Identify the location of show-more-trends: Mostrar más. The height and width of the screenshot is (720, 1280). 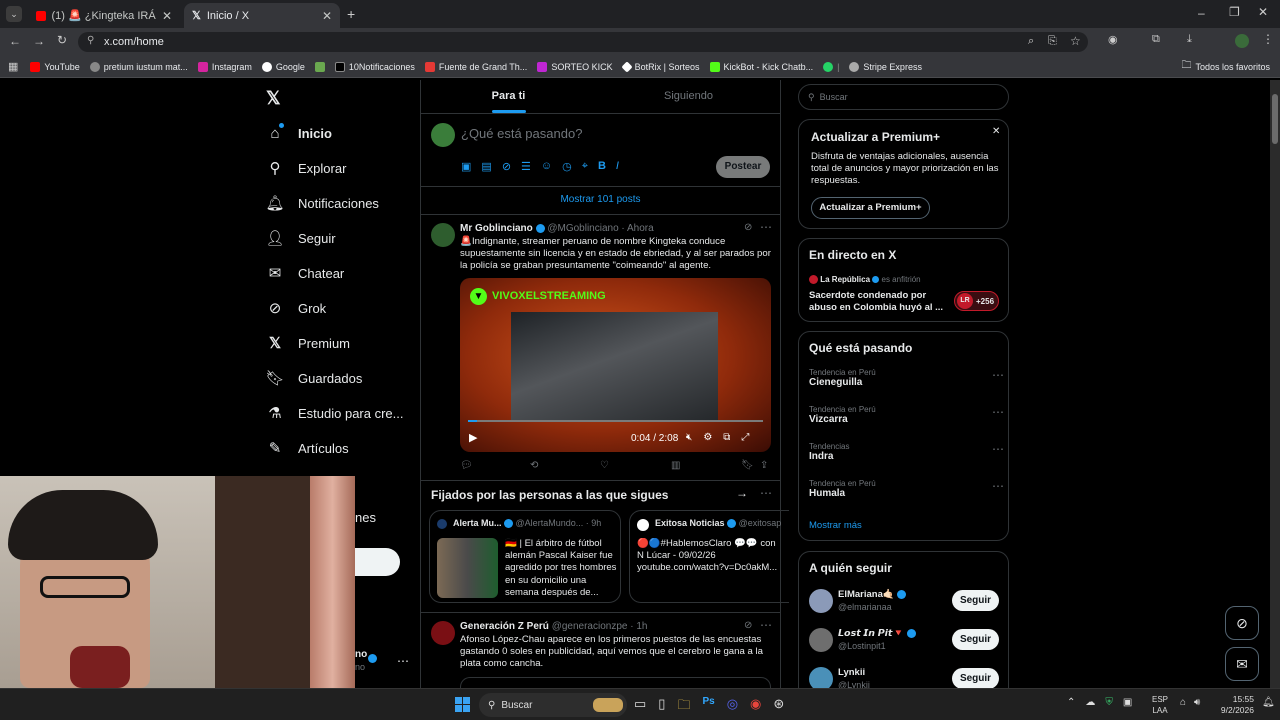
(835, 525).